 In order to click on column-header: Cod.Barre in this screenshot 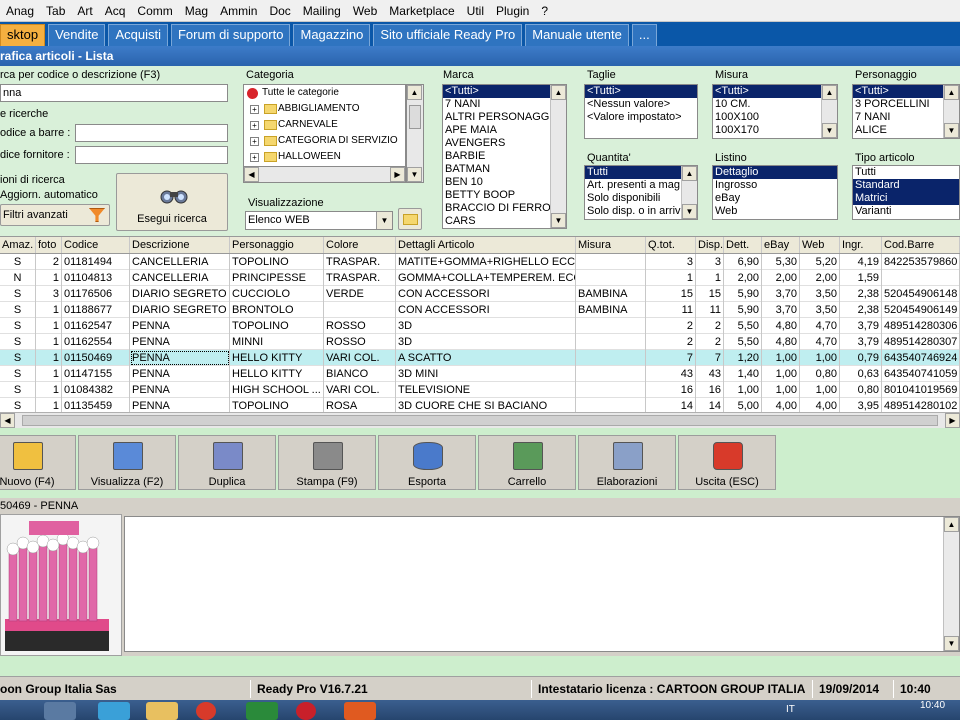, I will do `click(921, 245)`.